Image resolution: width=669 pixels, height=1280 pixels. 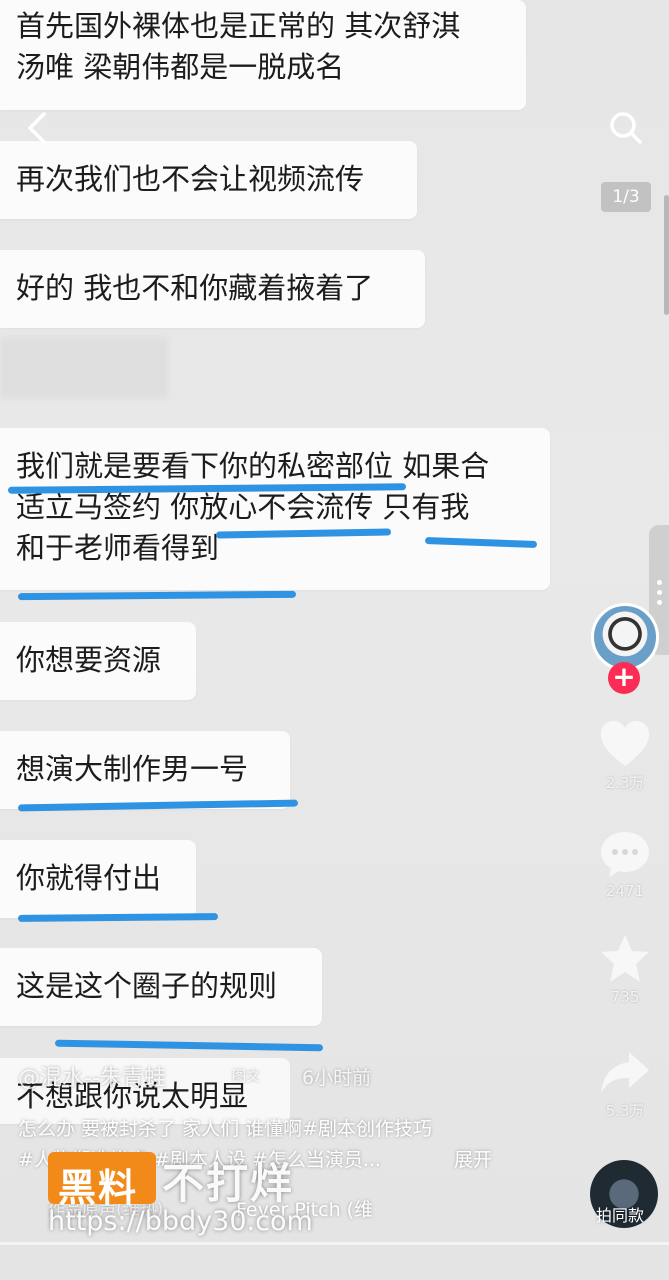 What do you see at coordinates (92, 1076) in the screenshot?
I see `author-name: @混水--朱青蛙` at bounding box center [92, 1076].